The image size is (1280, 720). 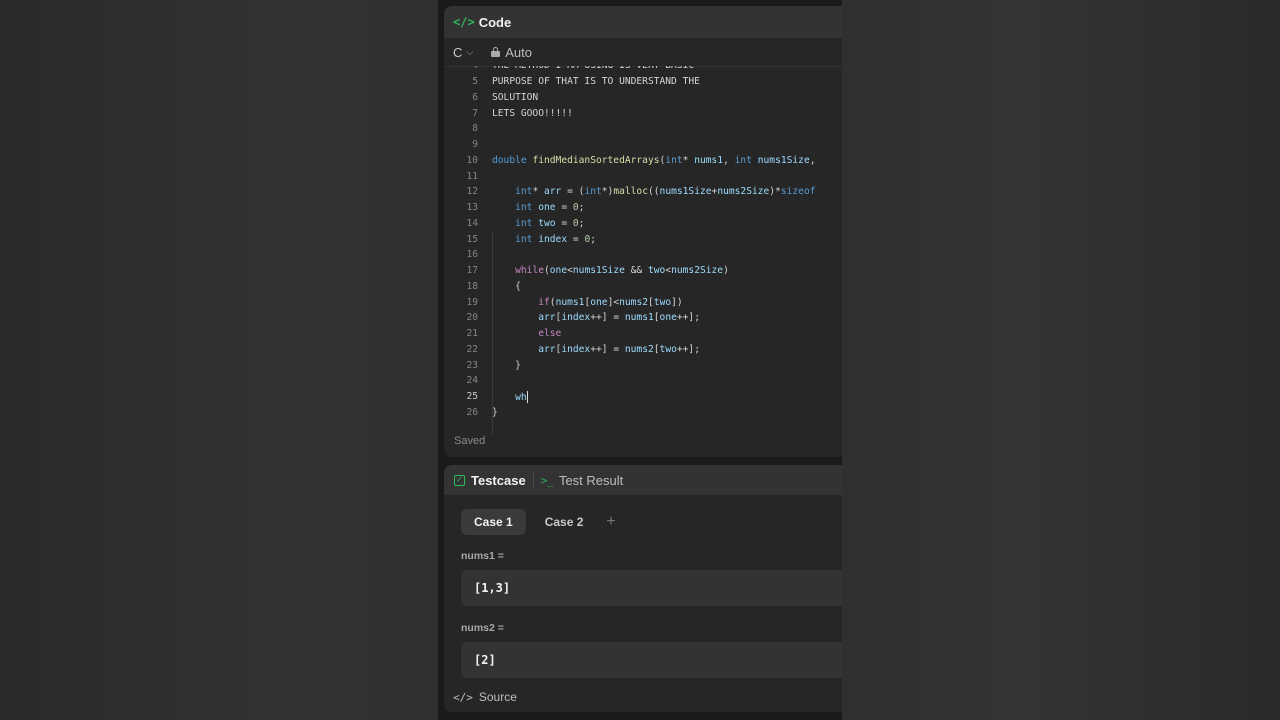 What do you see at coordinates (468, 68) in the screenshot?
I see `line-number: 4` at bounding box center [468, 68].